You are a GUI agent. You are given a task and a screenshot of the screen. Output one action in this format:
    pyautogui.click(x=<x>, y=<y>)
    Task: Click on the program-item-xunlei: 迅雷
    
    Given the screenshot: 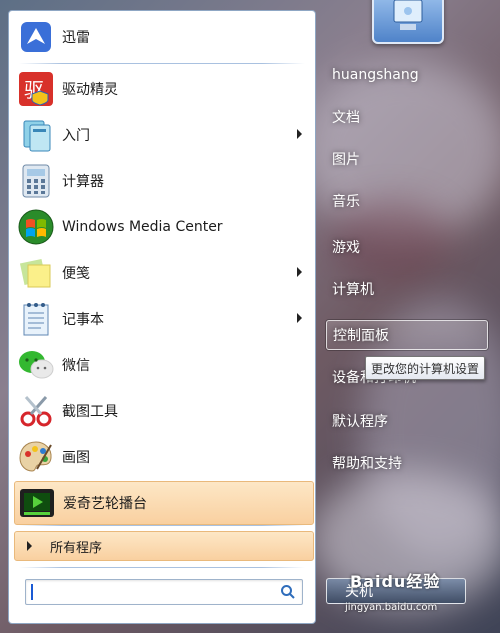 What is the action you would take?
    pyautogui.click(x=163, y=37)
    